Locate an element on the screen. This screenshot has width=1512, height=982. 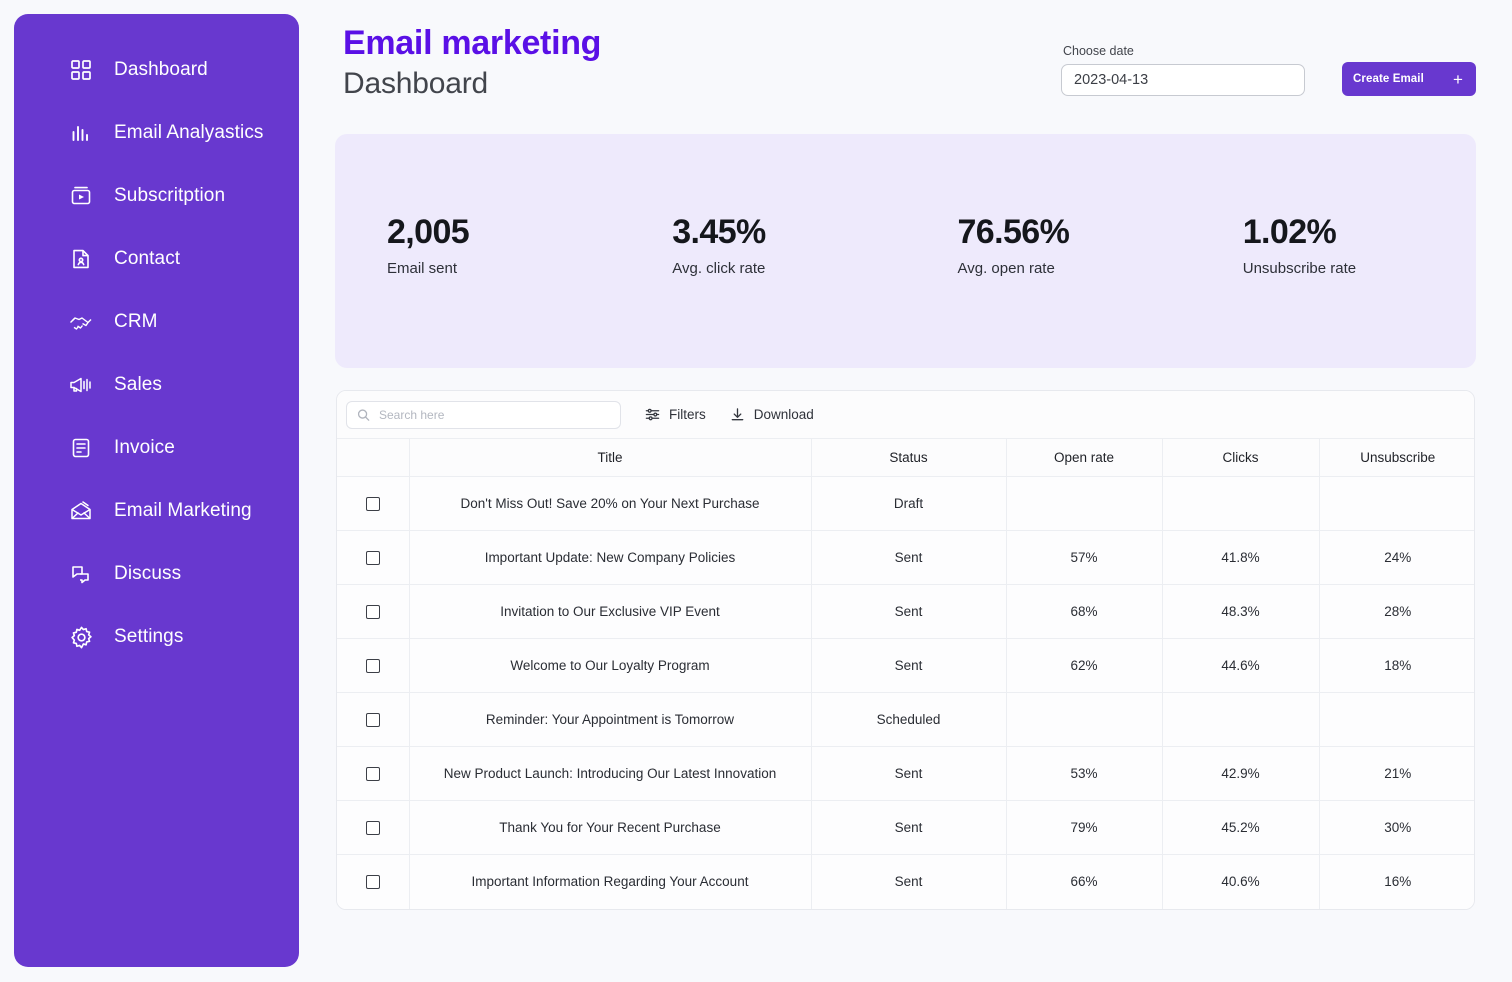
page-title-sub: Dashboard is located at coordinates (415, 83).